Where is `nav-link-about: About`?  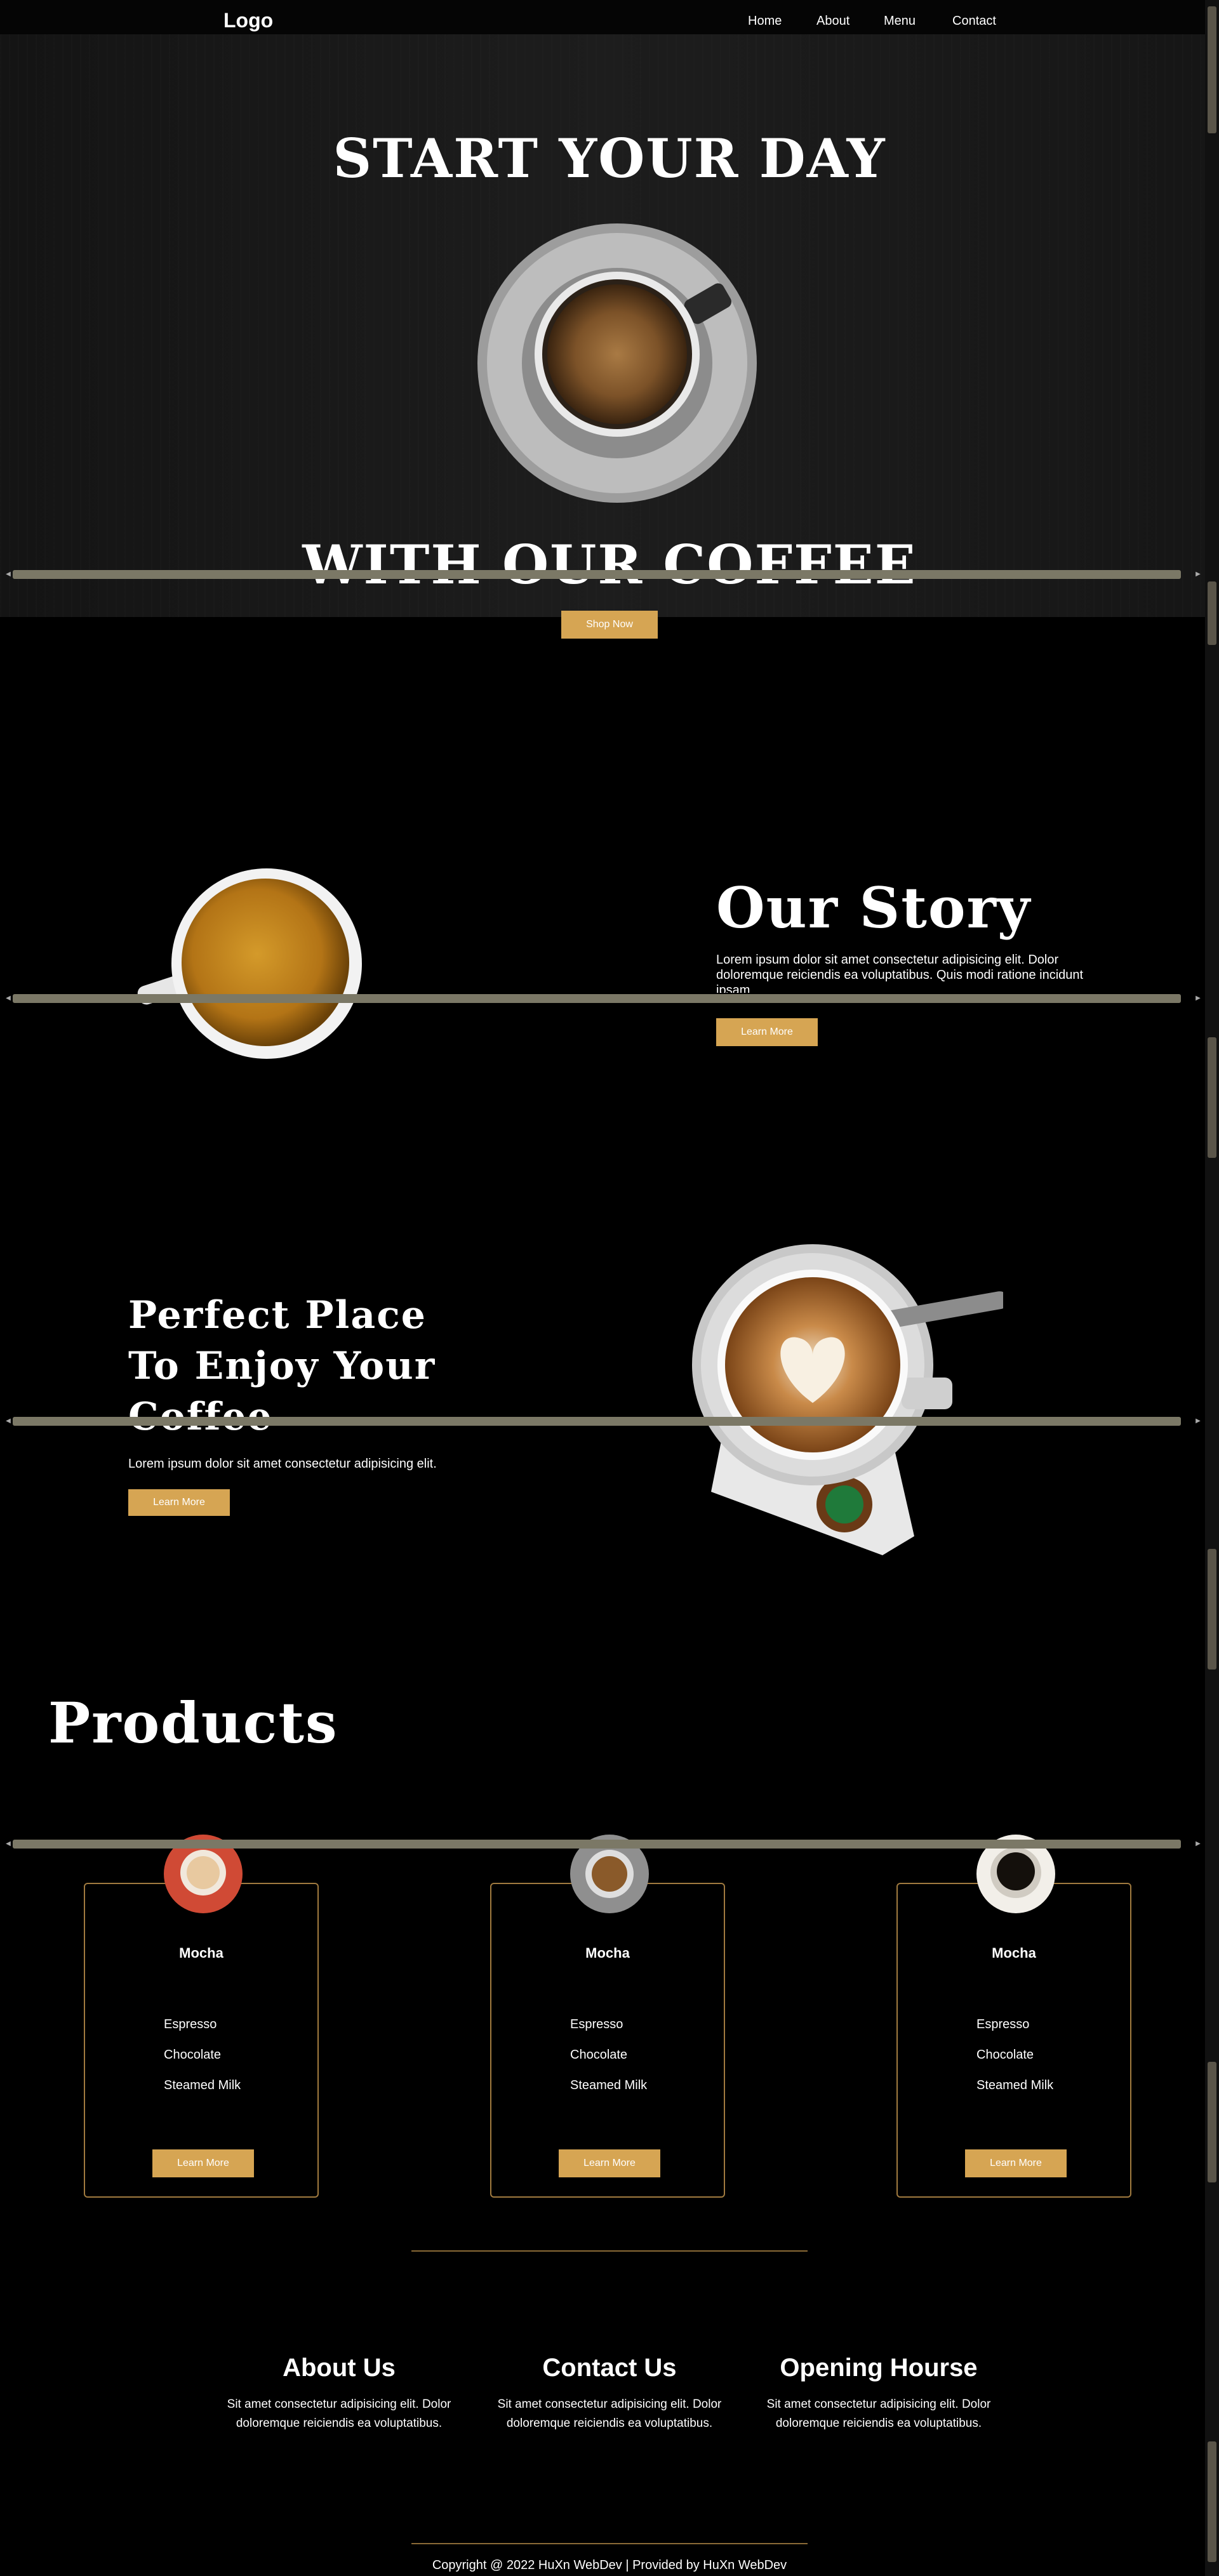 nav-link-about: About is located at coordinates (832, 21).